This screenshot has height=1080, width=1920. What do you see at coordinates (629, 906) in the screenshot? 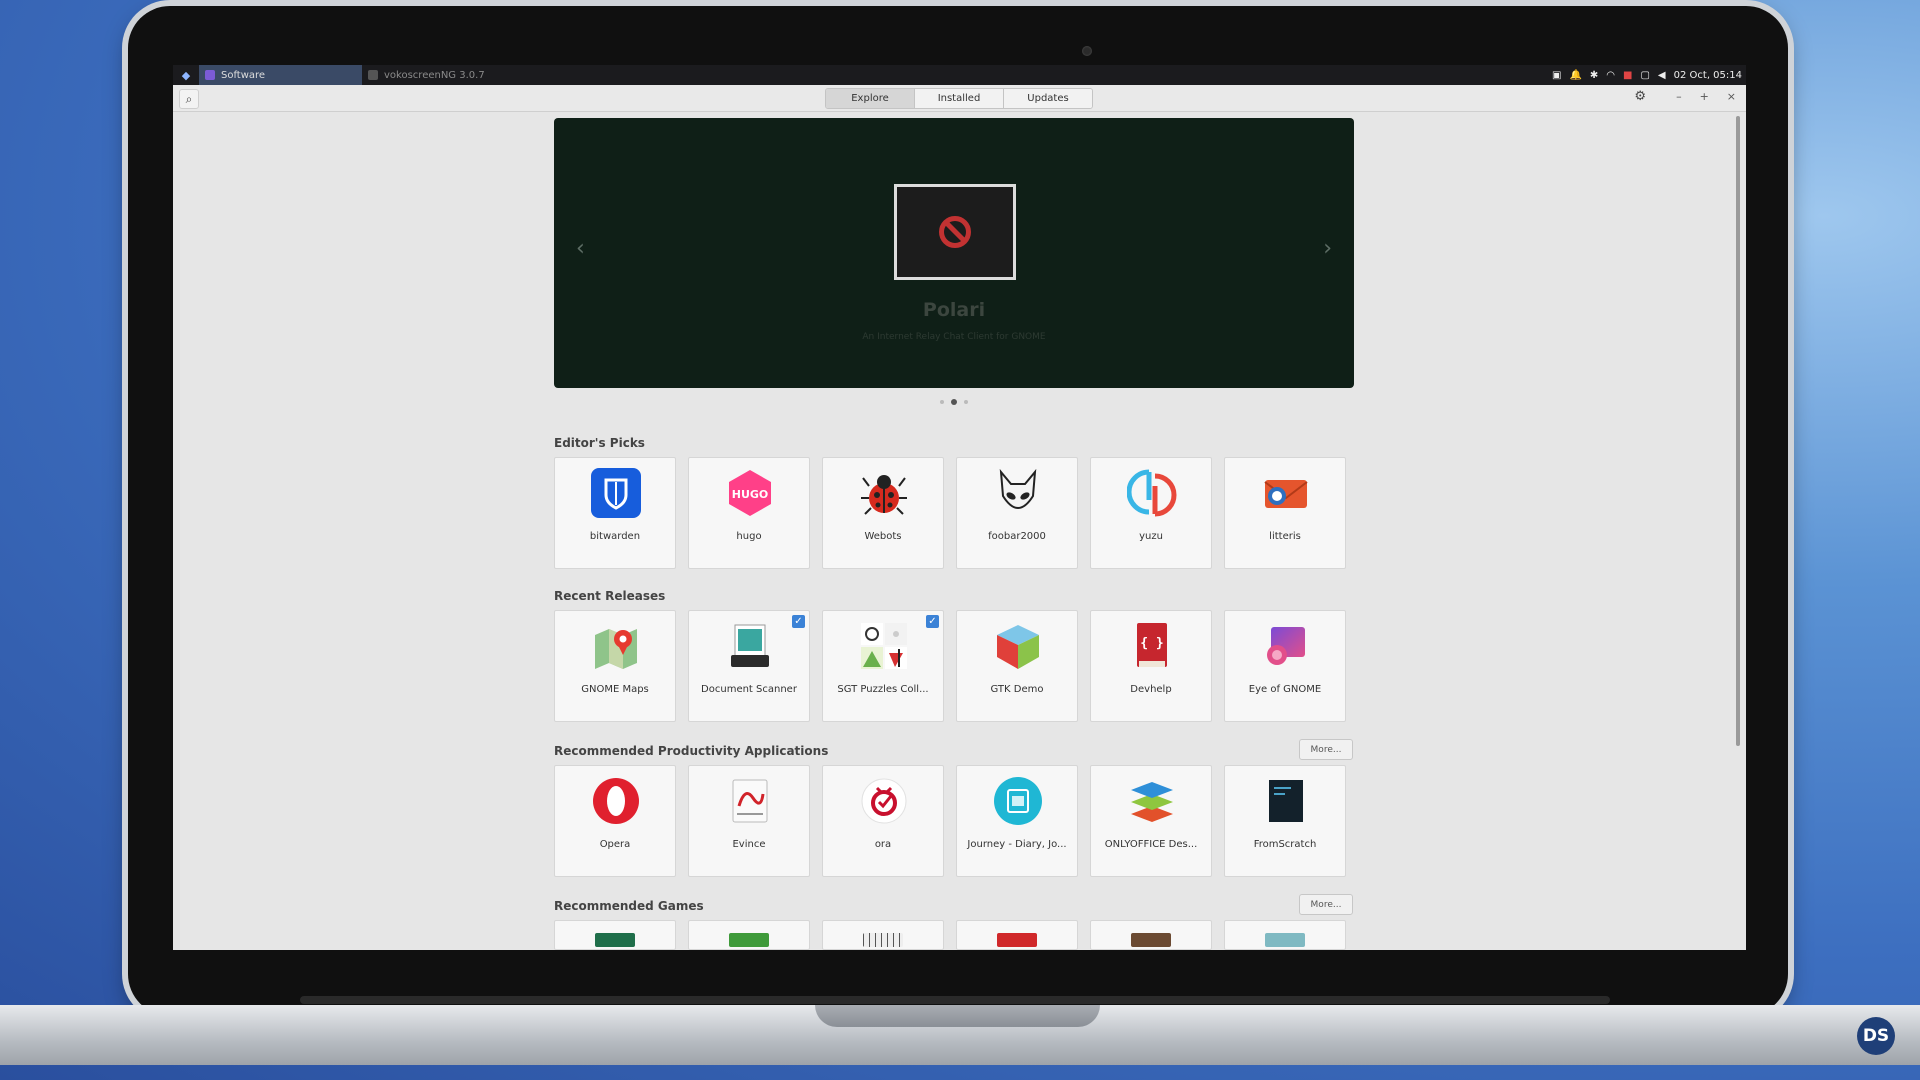
I see `section-title-games: Recommended Games` at bounding box center [629, 906].